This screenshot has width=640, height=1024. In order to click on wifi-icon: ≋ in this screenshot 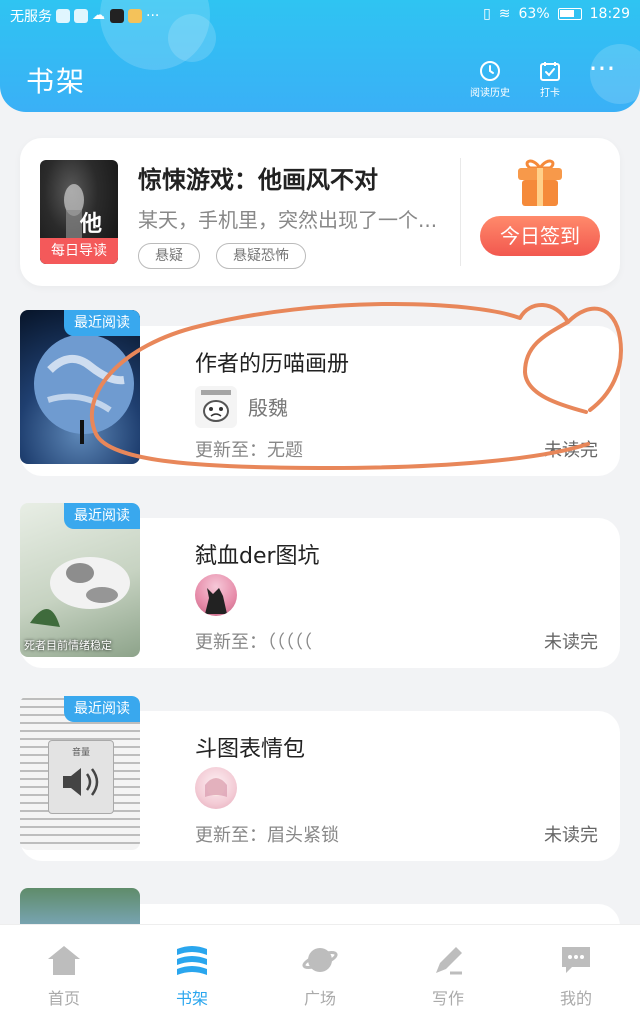, I will do `click(504, 14)`.